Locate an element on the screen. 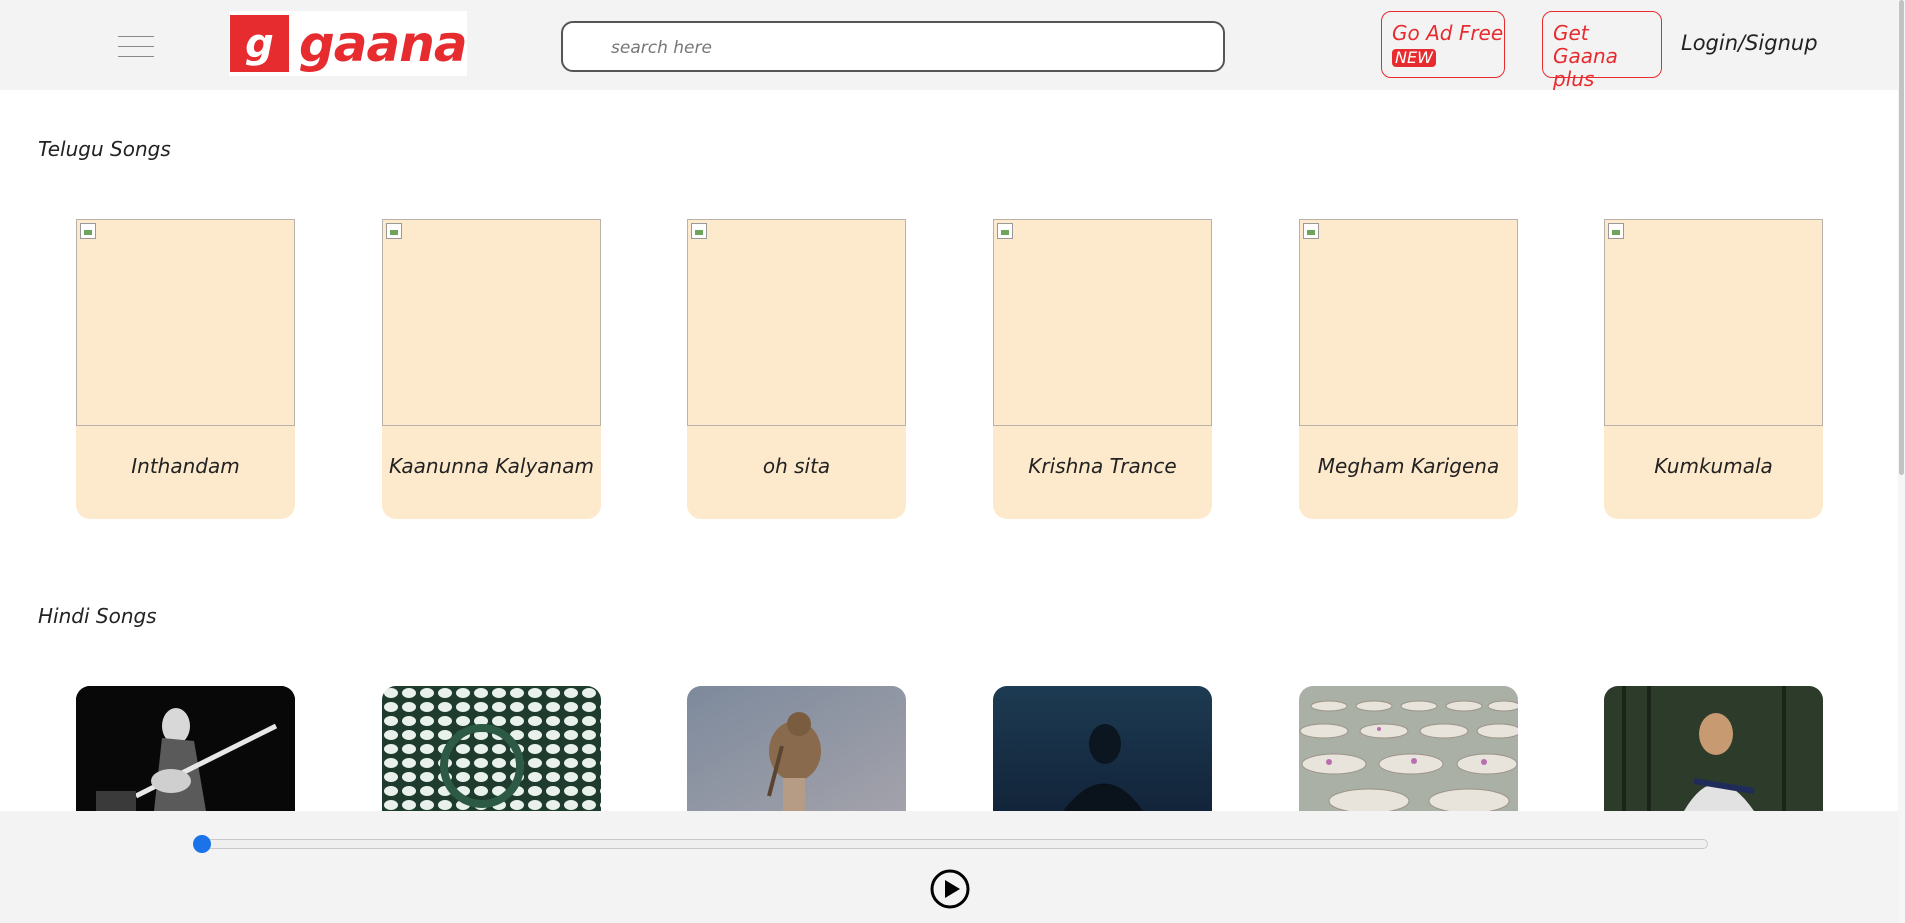 This screenshot has width=1905, height=923. guitarist-photo is located at coordinates (1713, 748).